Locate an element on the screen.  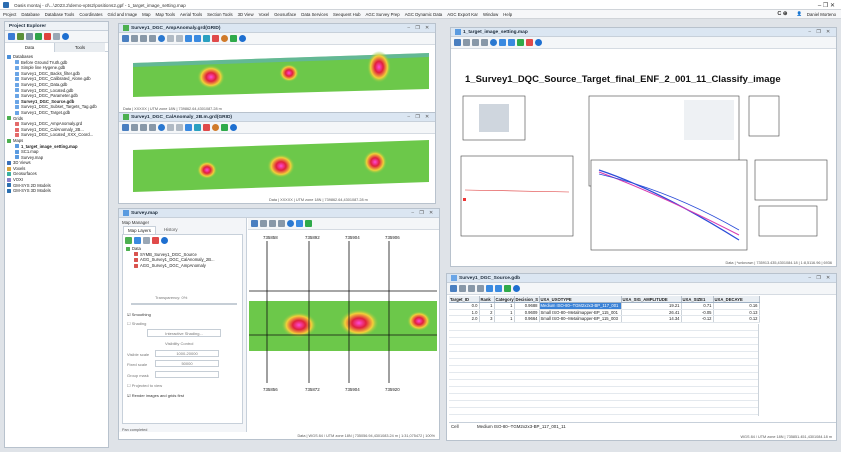
record-icon is located at coordinates (47, 36).